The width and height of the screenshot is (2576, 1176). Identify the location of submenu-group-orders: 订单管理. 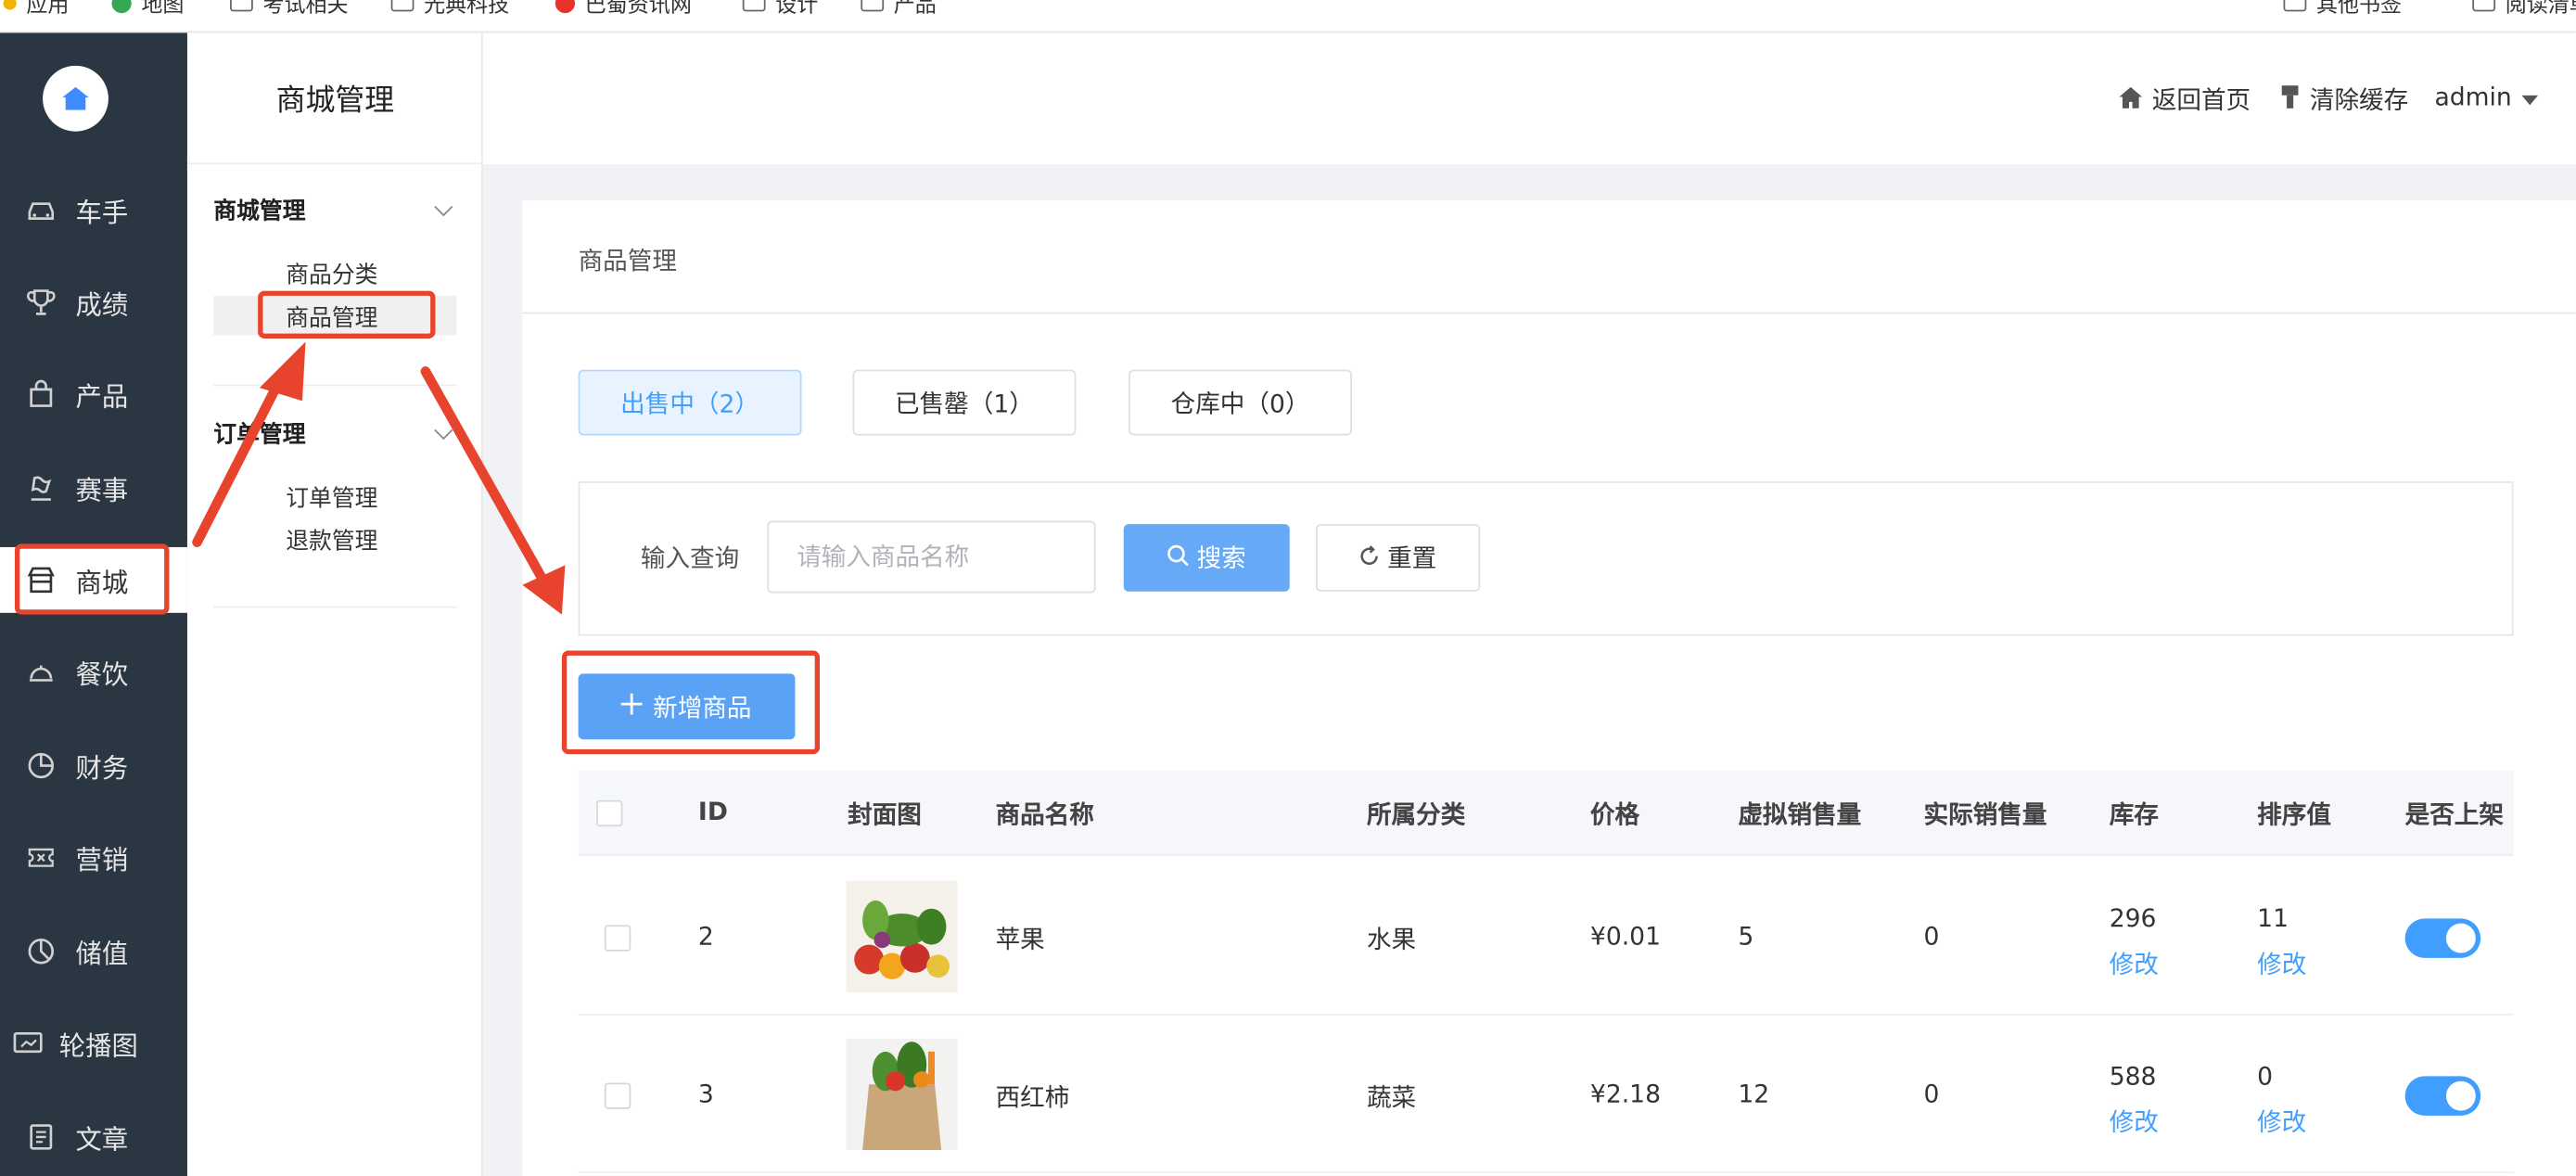
(334, 433).